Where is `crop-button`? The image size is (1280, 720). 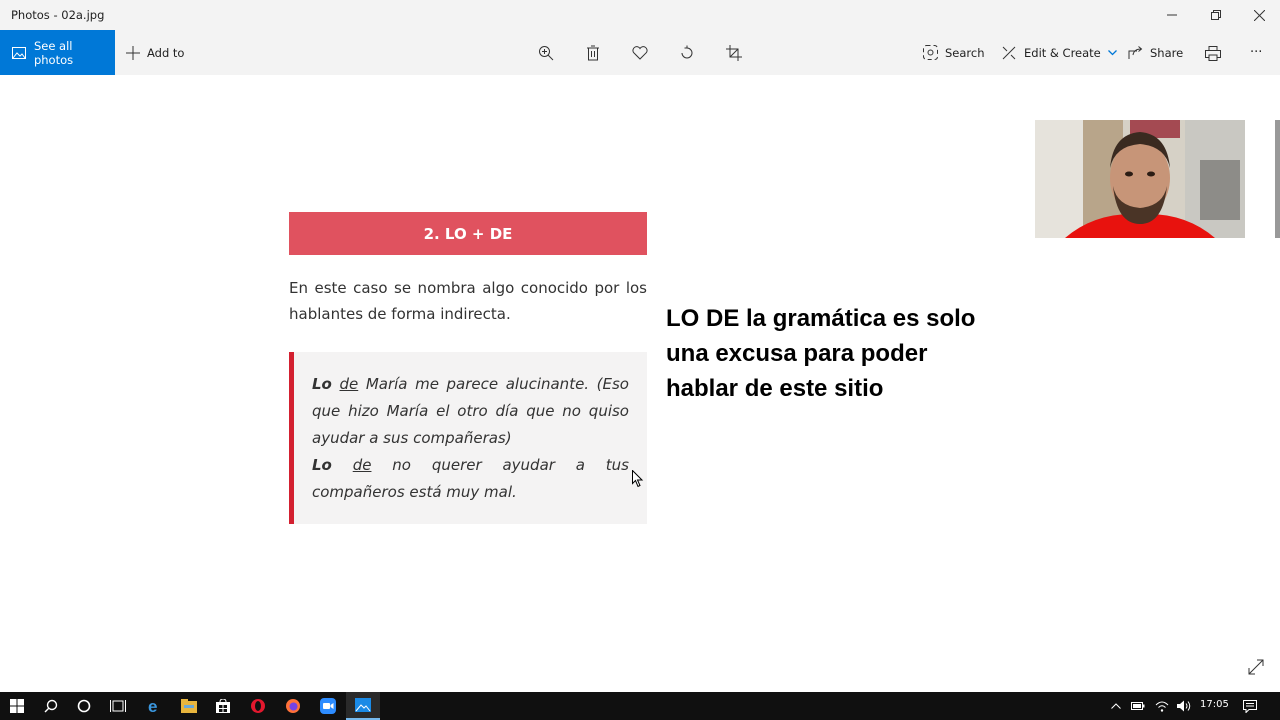
crop-button is located at coordinates (734, 53).